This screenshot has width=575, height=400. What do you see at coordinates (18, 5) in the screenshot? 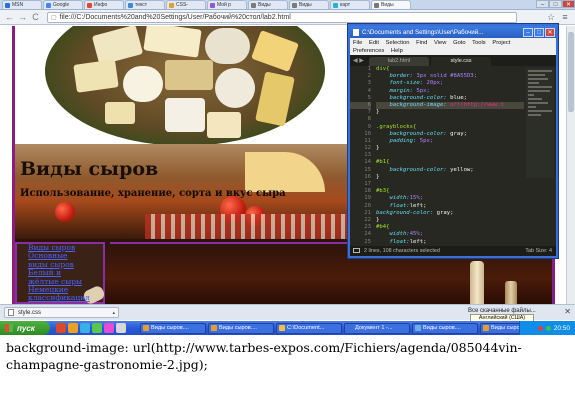
I see `tab-label: MSN` at bounding box center [18, 5].